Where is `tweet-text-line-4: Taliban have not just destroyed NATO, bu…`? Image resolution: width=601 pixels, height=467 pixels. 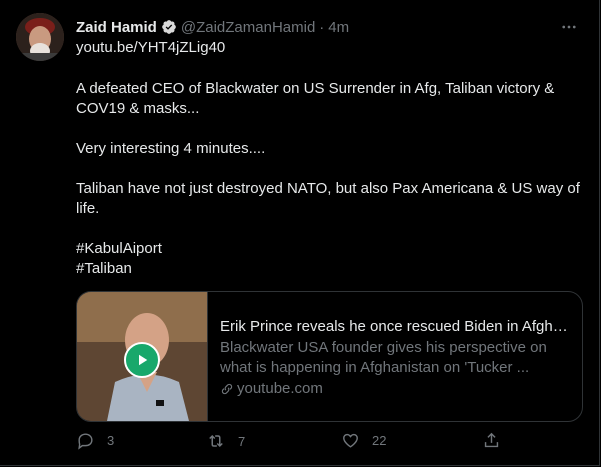
tweet-text-line-4: Taliban have not just destroyed NATO, bu… is located at coordinates (328, 188).